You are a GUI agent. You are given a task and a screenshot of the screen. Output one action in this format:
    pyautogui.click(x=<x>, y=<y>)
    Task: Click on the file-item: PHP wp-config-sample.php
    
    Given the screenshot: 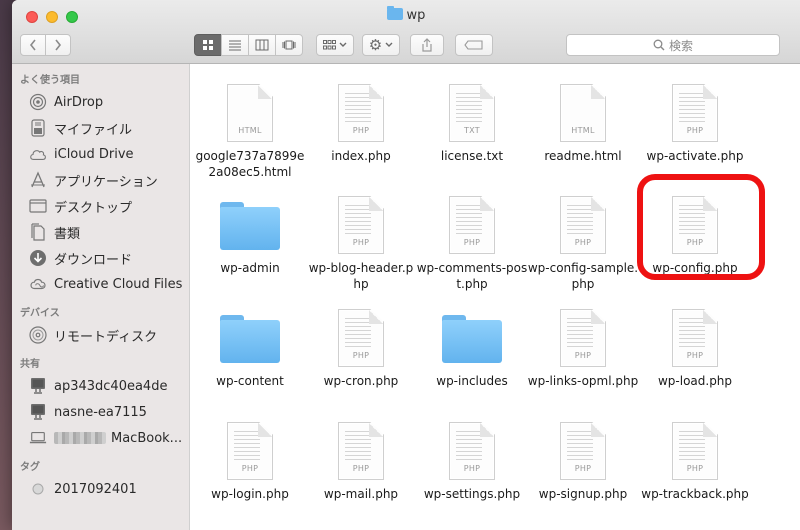 What is the action you would take?
    pyautogui.click(x=583, y=238)
    